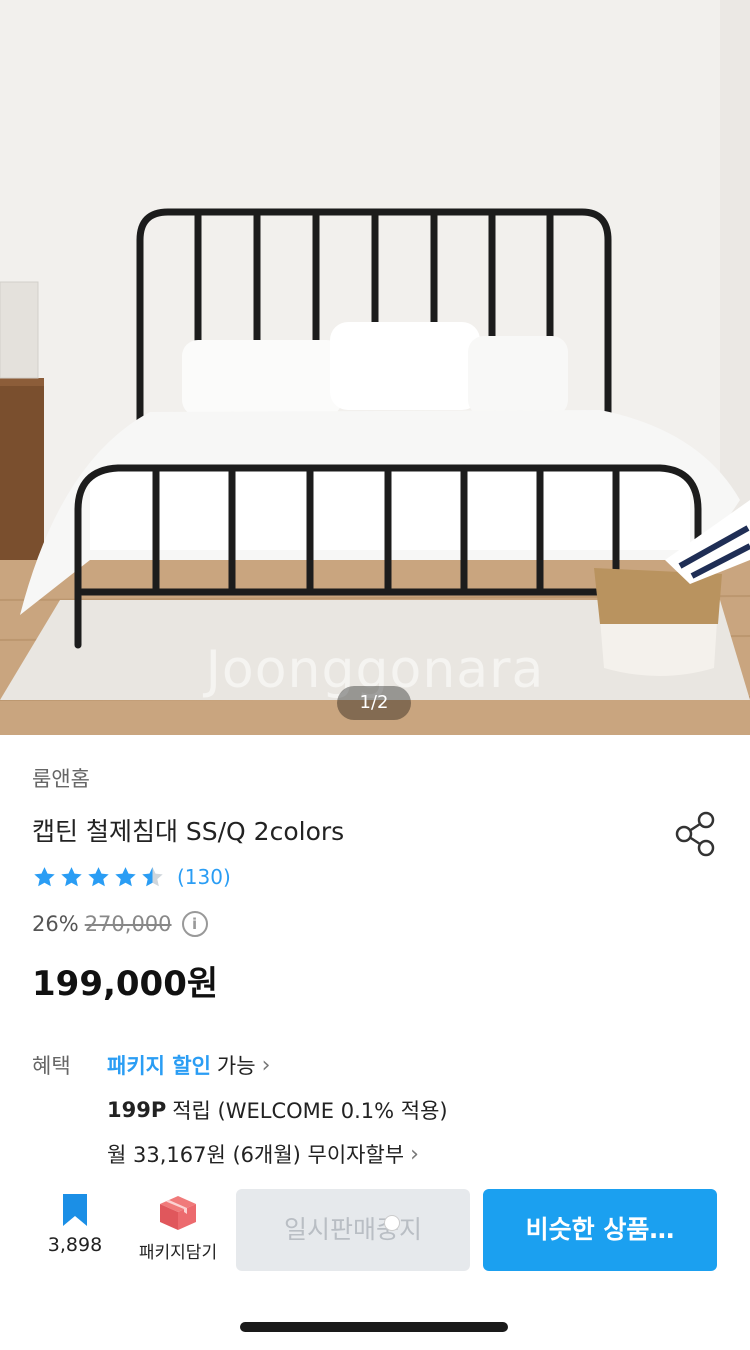  What do you see at coordinates (353, 1230) in the screenshot?
I see `sale-paused-button: 일시판매중지` at bounding box center [353, 1230].